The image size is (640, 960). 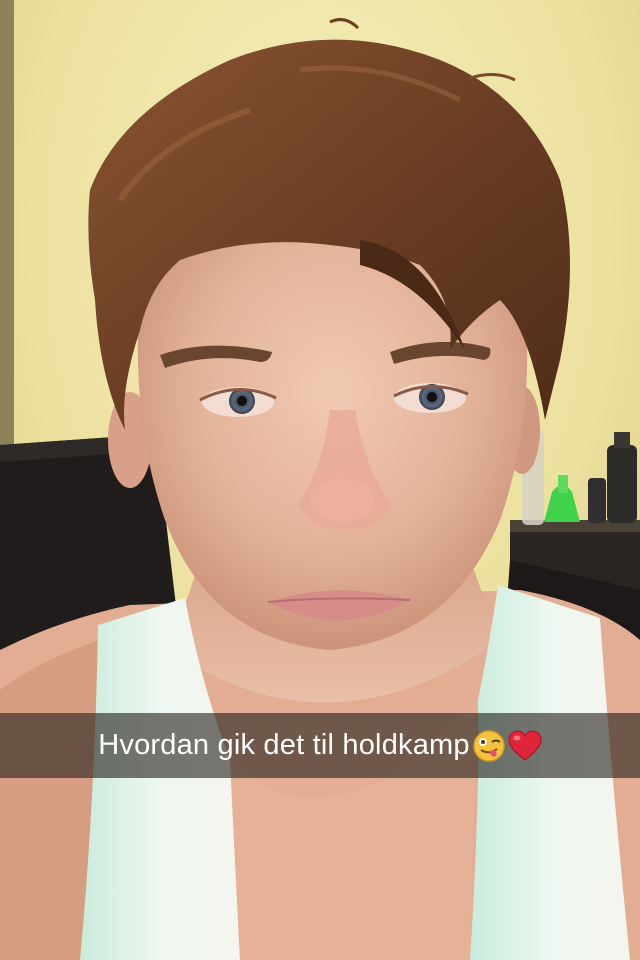 I want to click on red-heart-icon, so click(x=525, y=745).